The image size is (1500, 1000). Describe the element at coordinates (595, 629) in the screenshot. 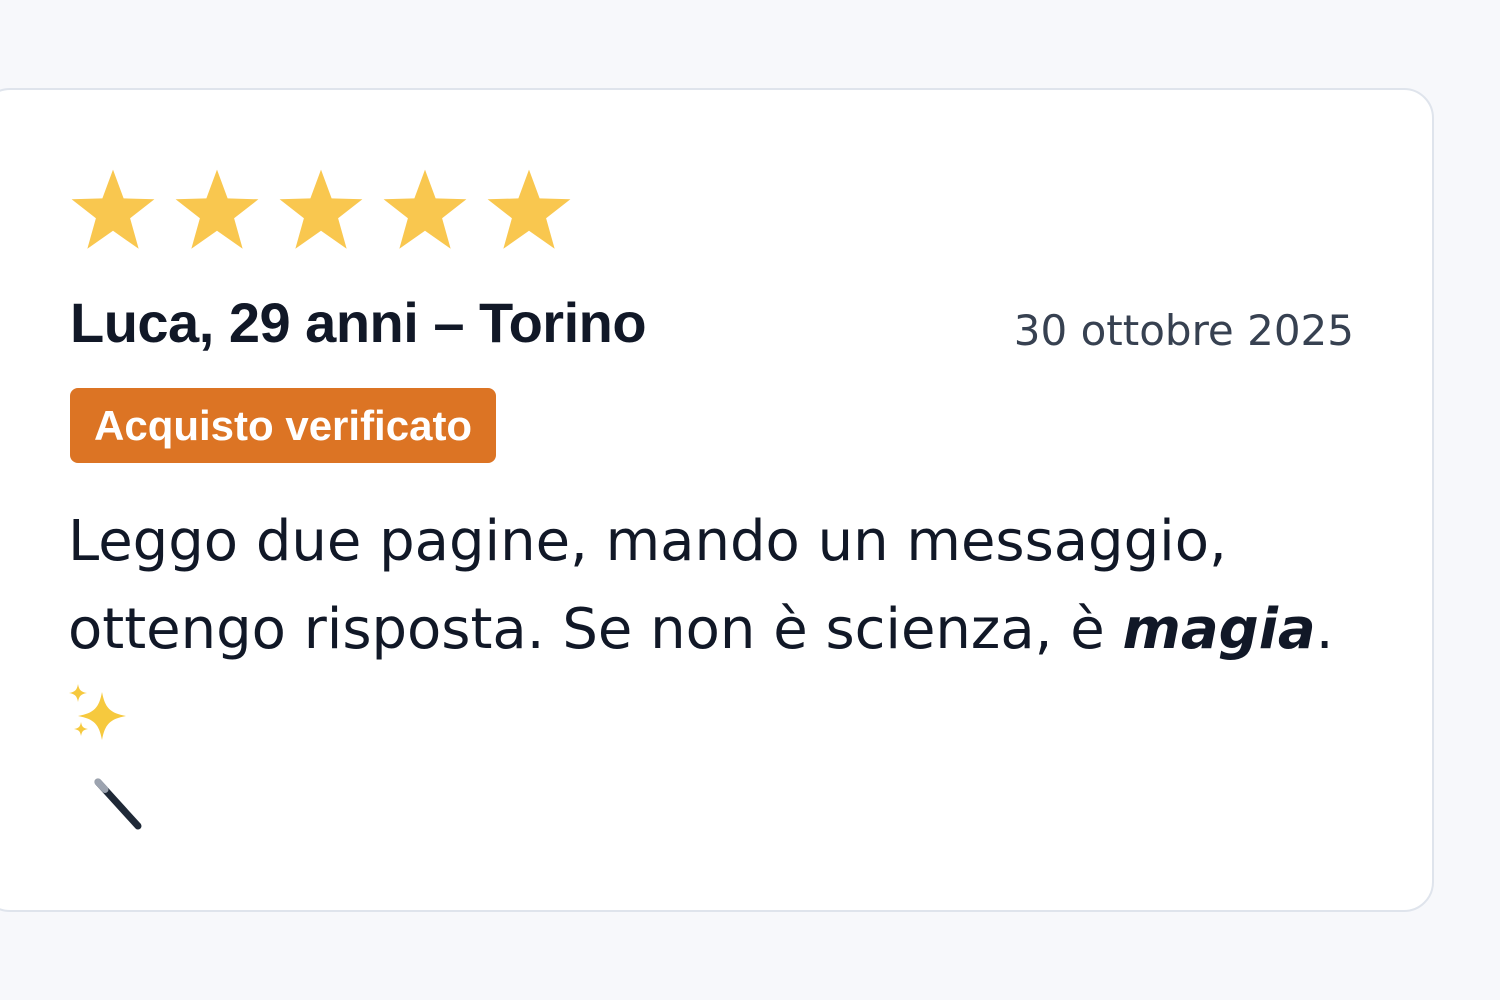

I see `review-text-line2: ottengo risposta. Se non è scienza, è` at that location.